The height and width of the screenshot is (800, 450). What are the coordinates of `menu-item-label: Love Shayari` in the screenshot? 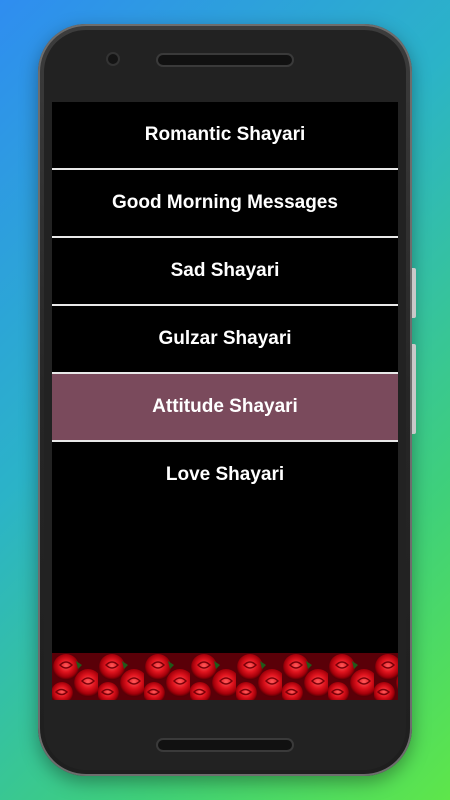 It's located at (225, 474).